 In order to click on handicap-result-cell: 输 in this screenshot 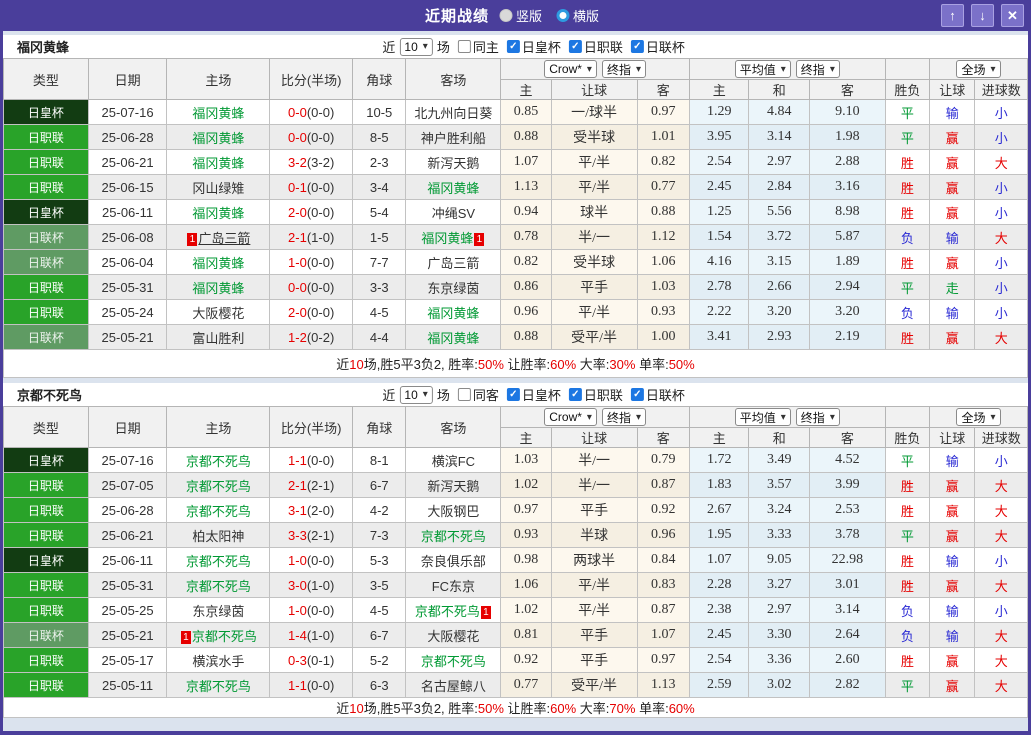, I will do `click(952, 112)`.